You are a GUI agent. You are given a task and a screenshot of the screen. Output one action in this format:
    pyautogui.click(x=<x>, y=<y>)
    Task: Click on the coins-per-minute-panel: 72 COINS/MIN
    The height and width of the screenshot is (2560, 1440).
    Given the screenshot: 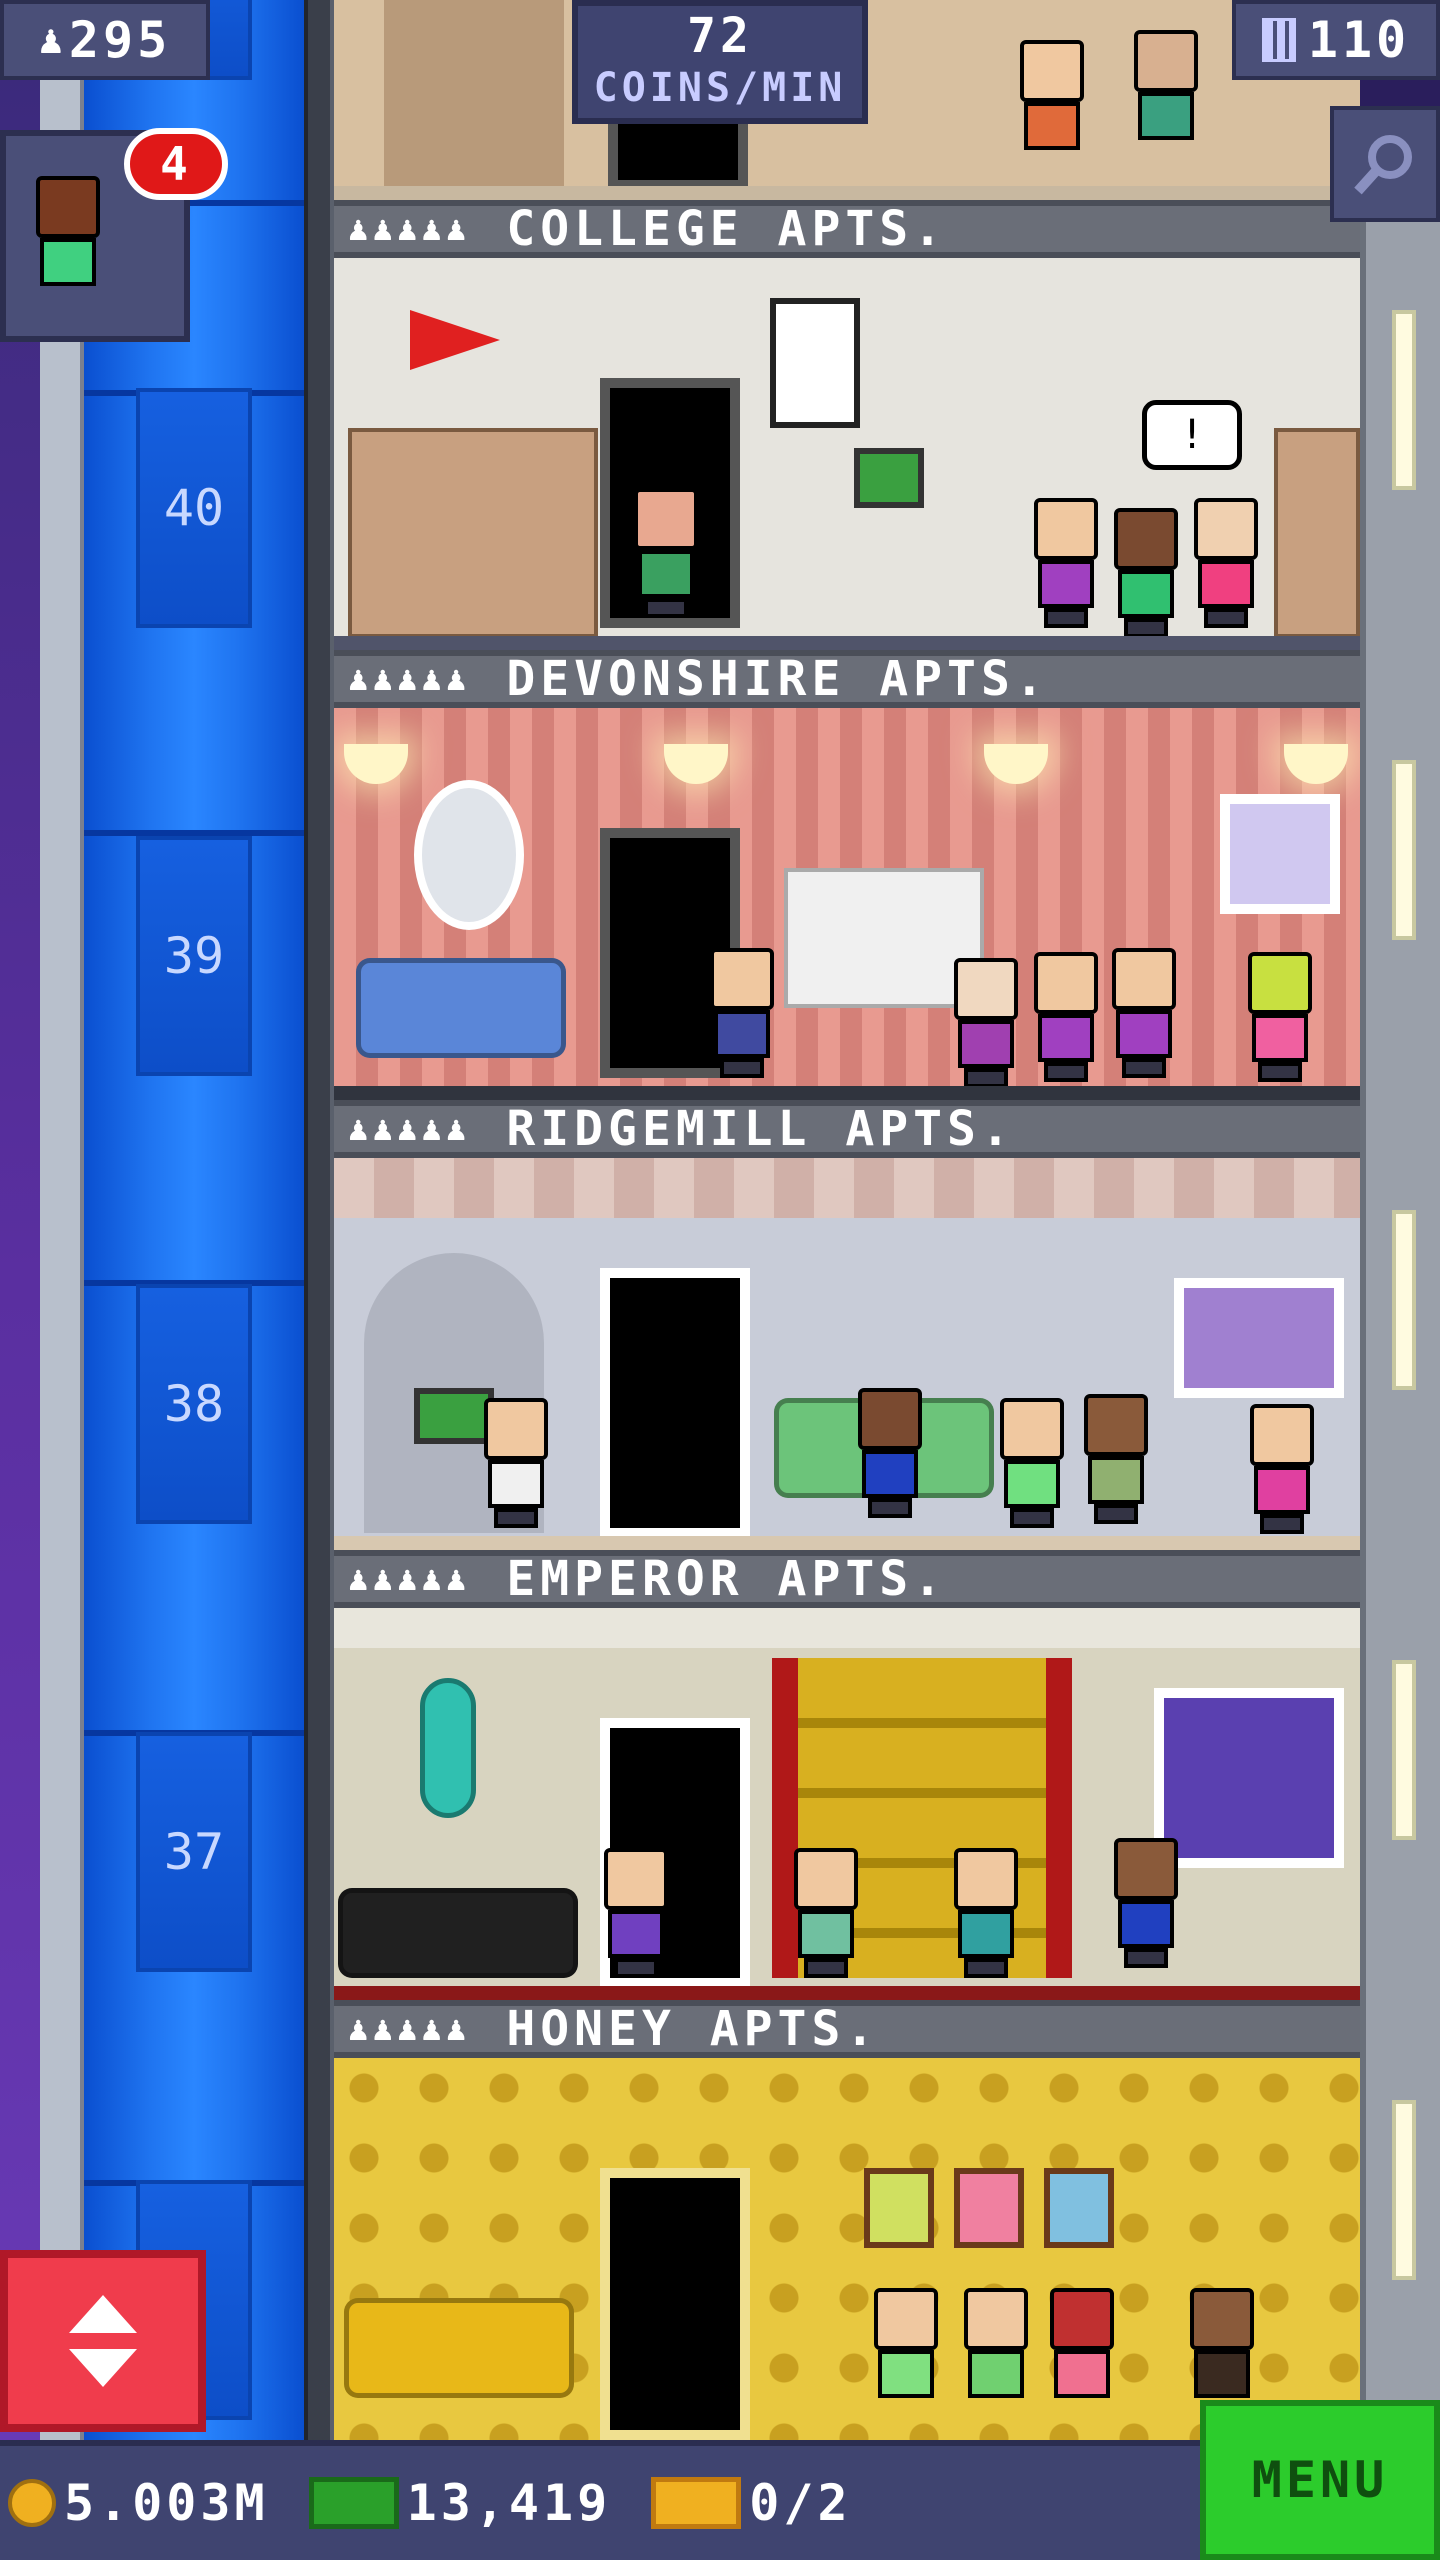 What is the action you would take?
    pyautogui.click(x=720, y=62)
    